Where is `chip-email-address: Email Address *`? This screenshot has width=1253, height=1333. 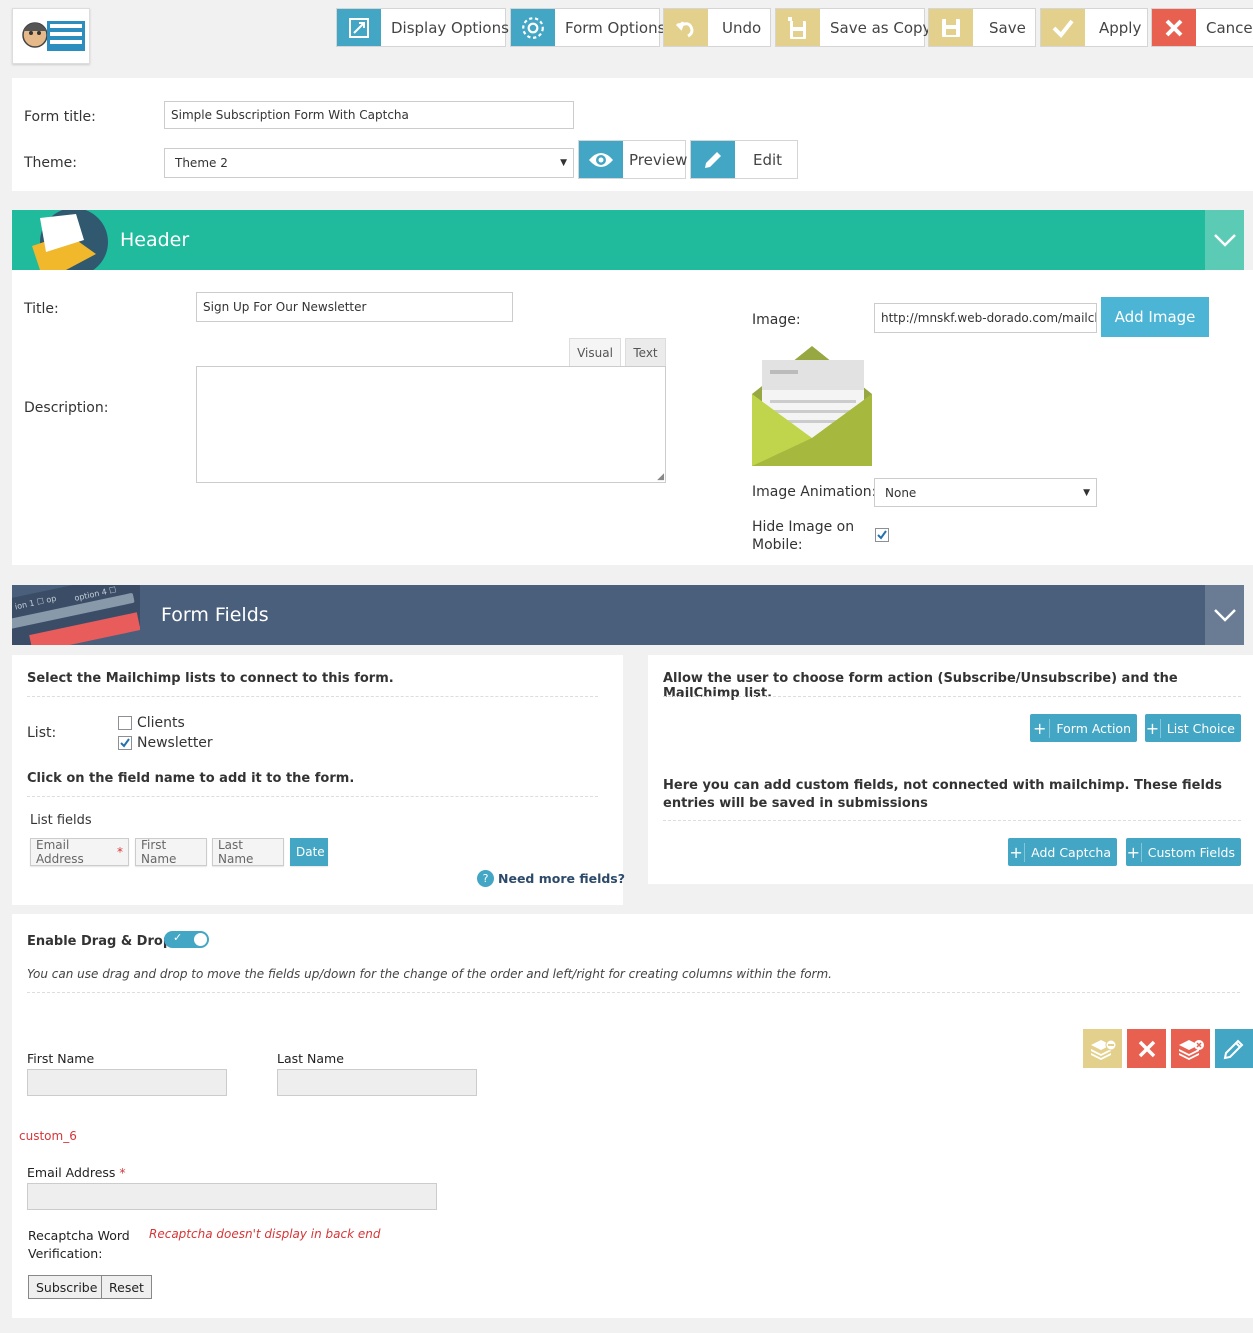 chip-email-address: Email Address * is located at coordinates (79, 852).